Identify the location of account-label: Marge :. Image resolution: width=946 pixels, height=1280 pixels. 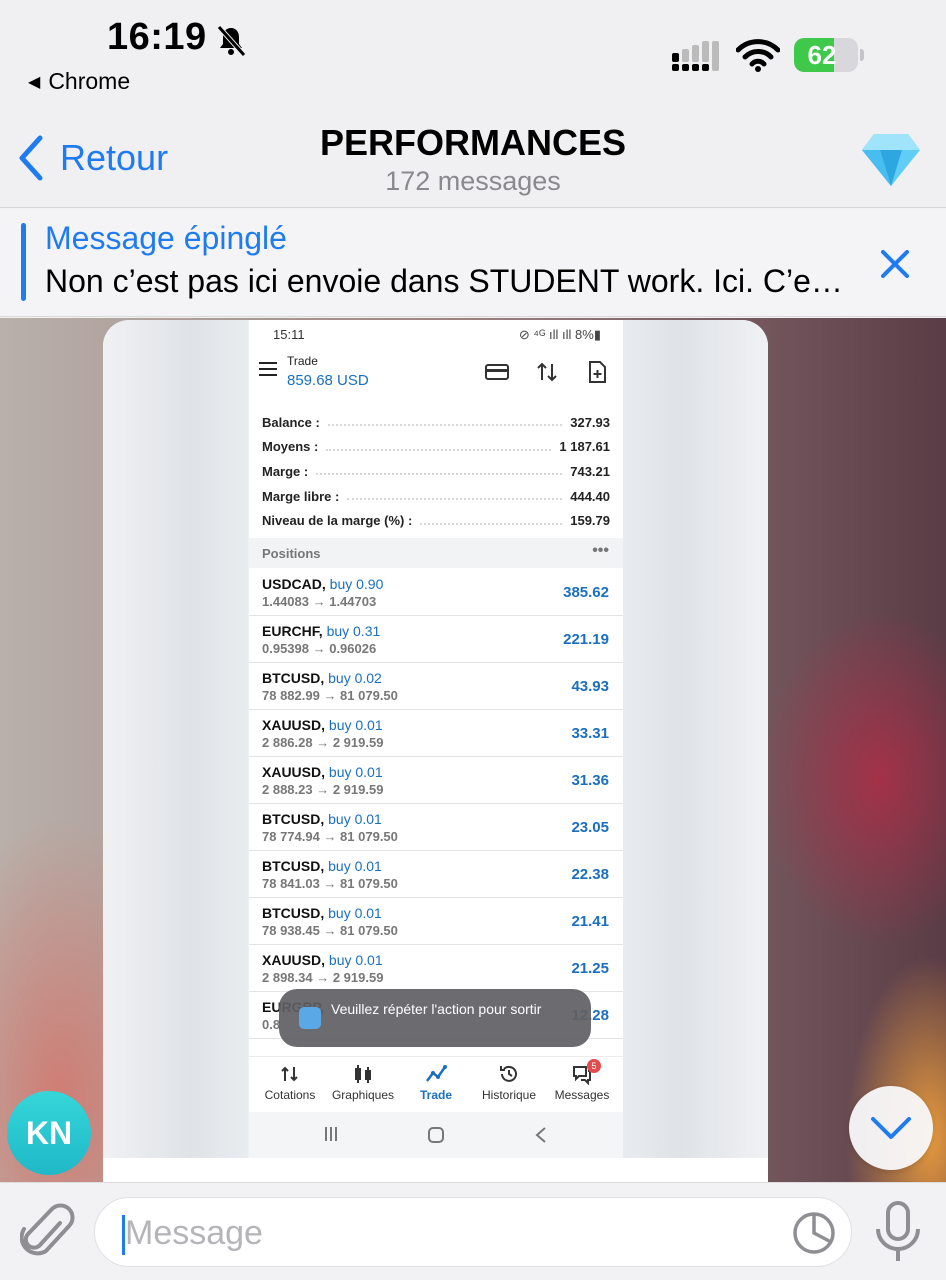
(285, 471).